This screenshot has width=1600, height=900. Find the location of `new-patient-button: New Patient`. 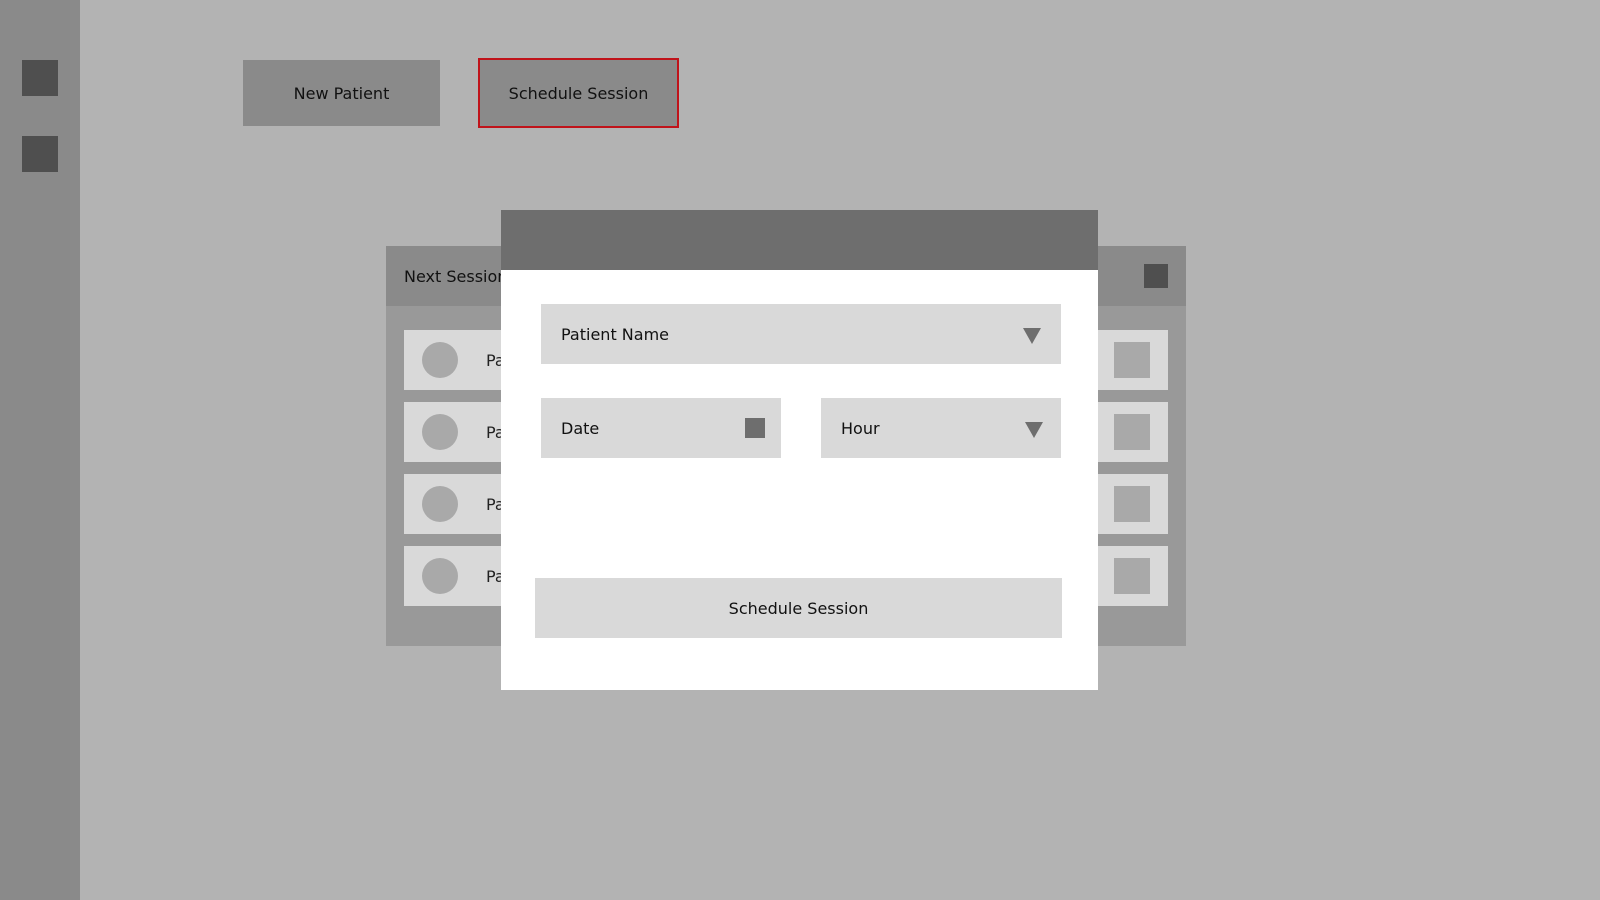

new-patient-button: New Patient is located at coordinates (341, 93).